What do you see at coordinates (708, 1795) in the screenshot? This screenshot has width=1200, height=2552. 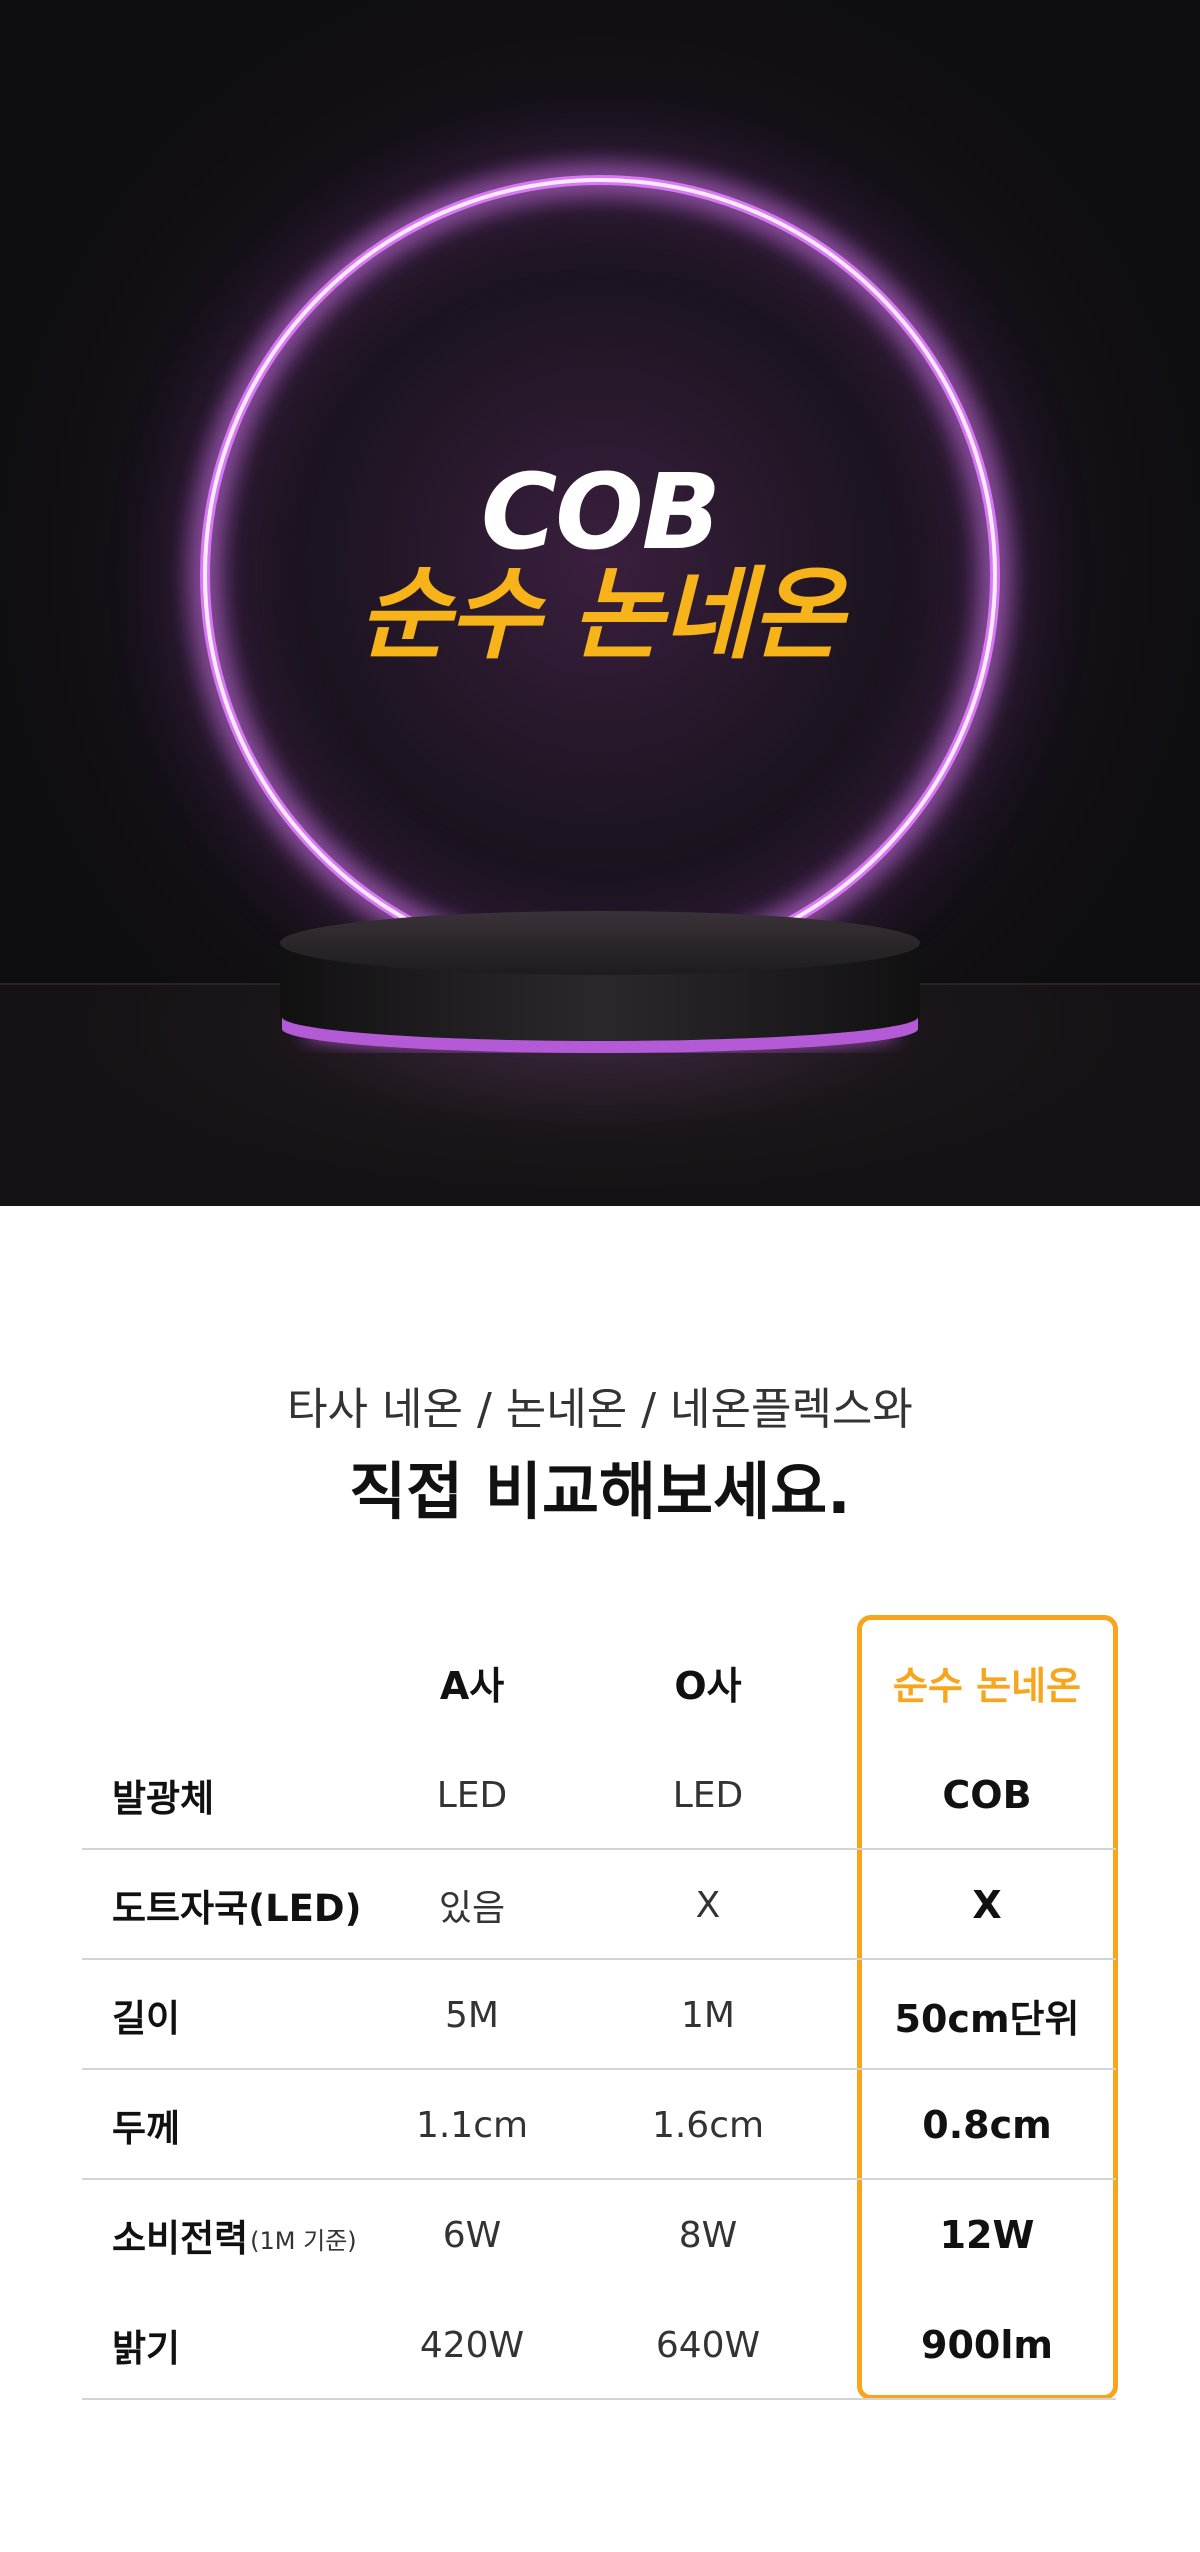 I see `cell-o: LED` at bounding box center [708, 1795].